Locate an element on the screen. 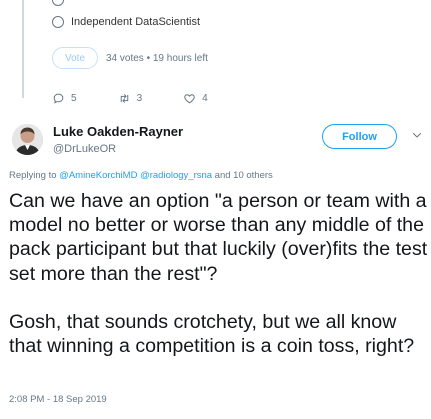  poll-option: Independent DataScientist is located at coordinates (126, 22).